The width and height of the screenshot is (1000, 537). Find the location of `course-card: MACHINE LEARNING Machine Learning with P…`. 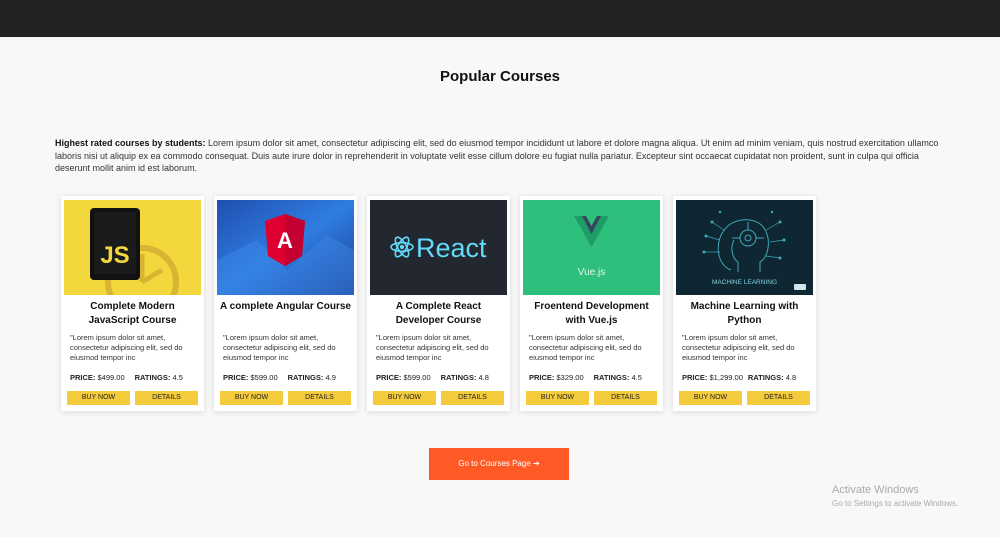

course-card: MACHINE LEARNING Machine Learning with P… is located at coordinates (744, 303).